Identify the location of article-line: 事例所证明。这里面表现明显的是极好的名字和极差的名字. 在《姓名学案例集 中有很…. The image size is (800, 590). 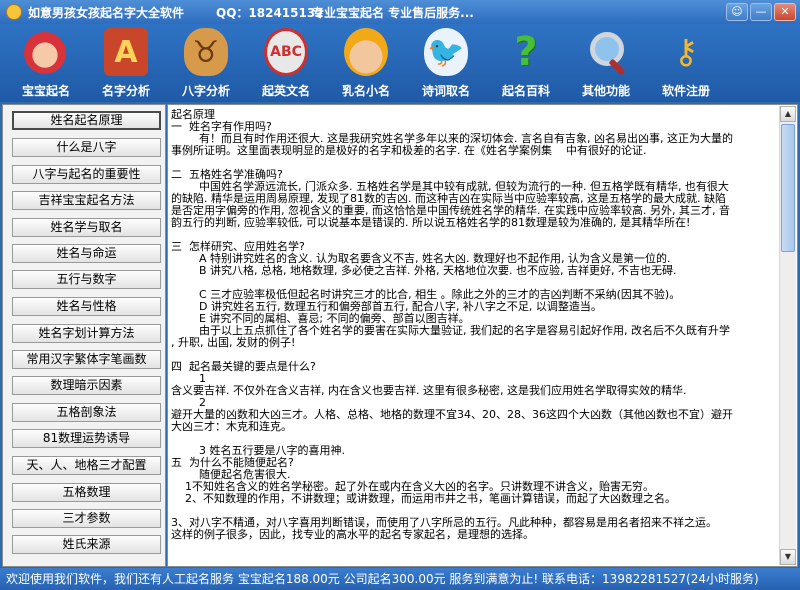
(409, 150).